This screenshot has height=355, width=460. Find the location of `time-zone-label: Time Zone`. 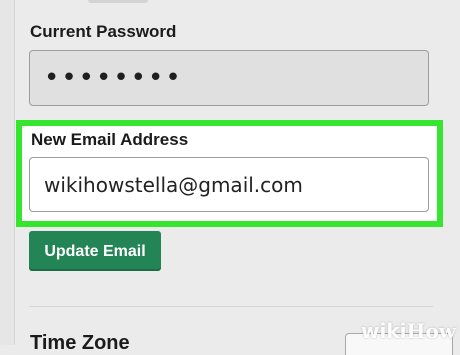

time-zone-label: Time Zone is located at coordinates (80, 343).